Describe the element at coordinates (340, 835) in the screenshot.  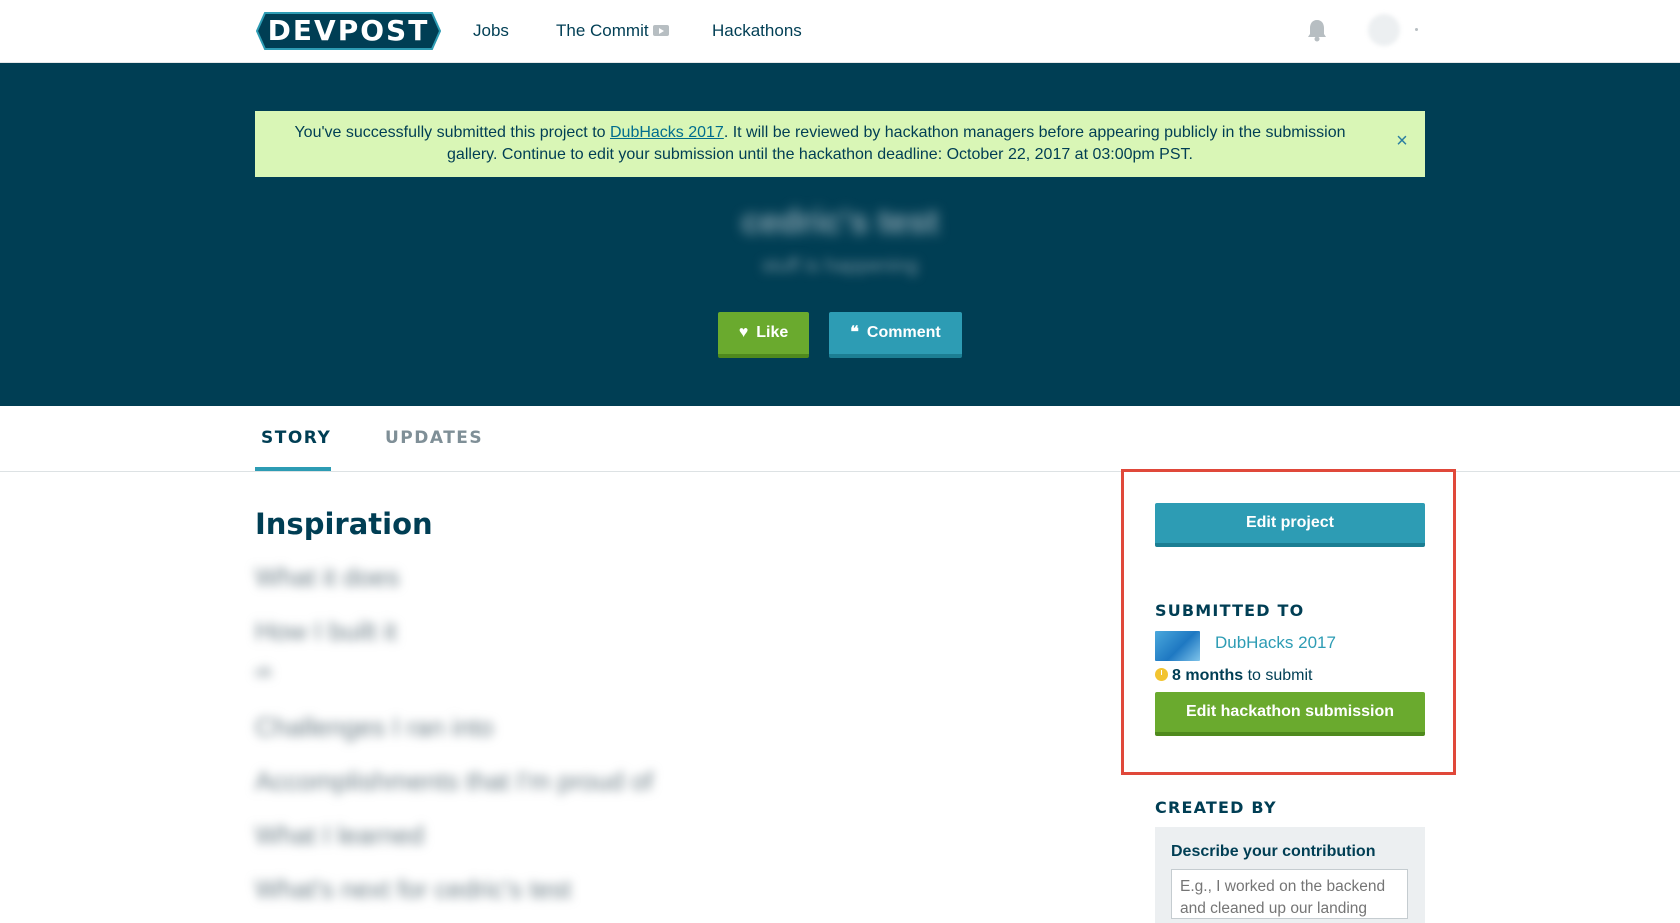
I see `story-blurred-section: What I learned` at that location.